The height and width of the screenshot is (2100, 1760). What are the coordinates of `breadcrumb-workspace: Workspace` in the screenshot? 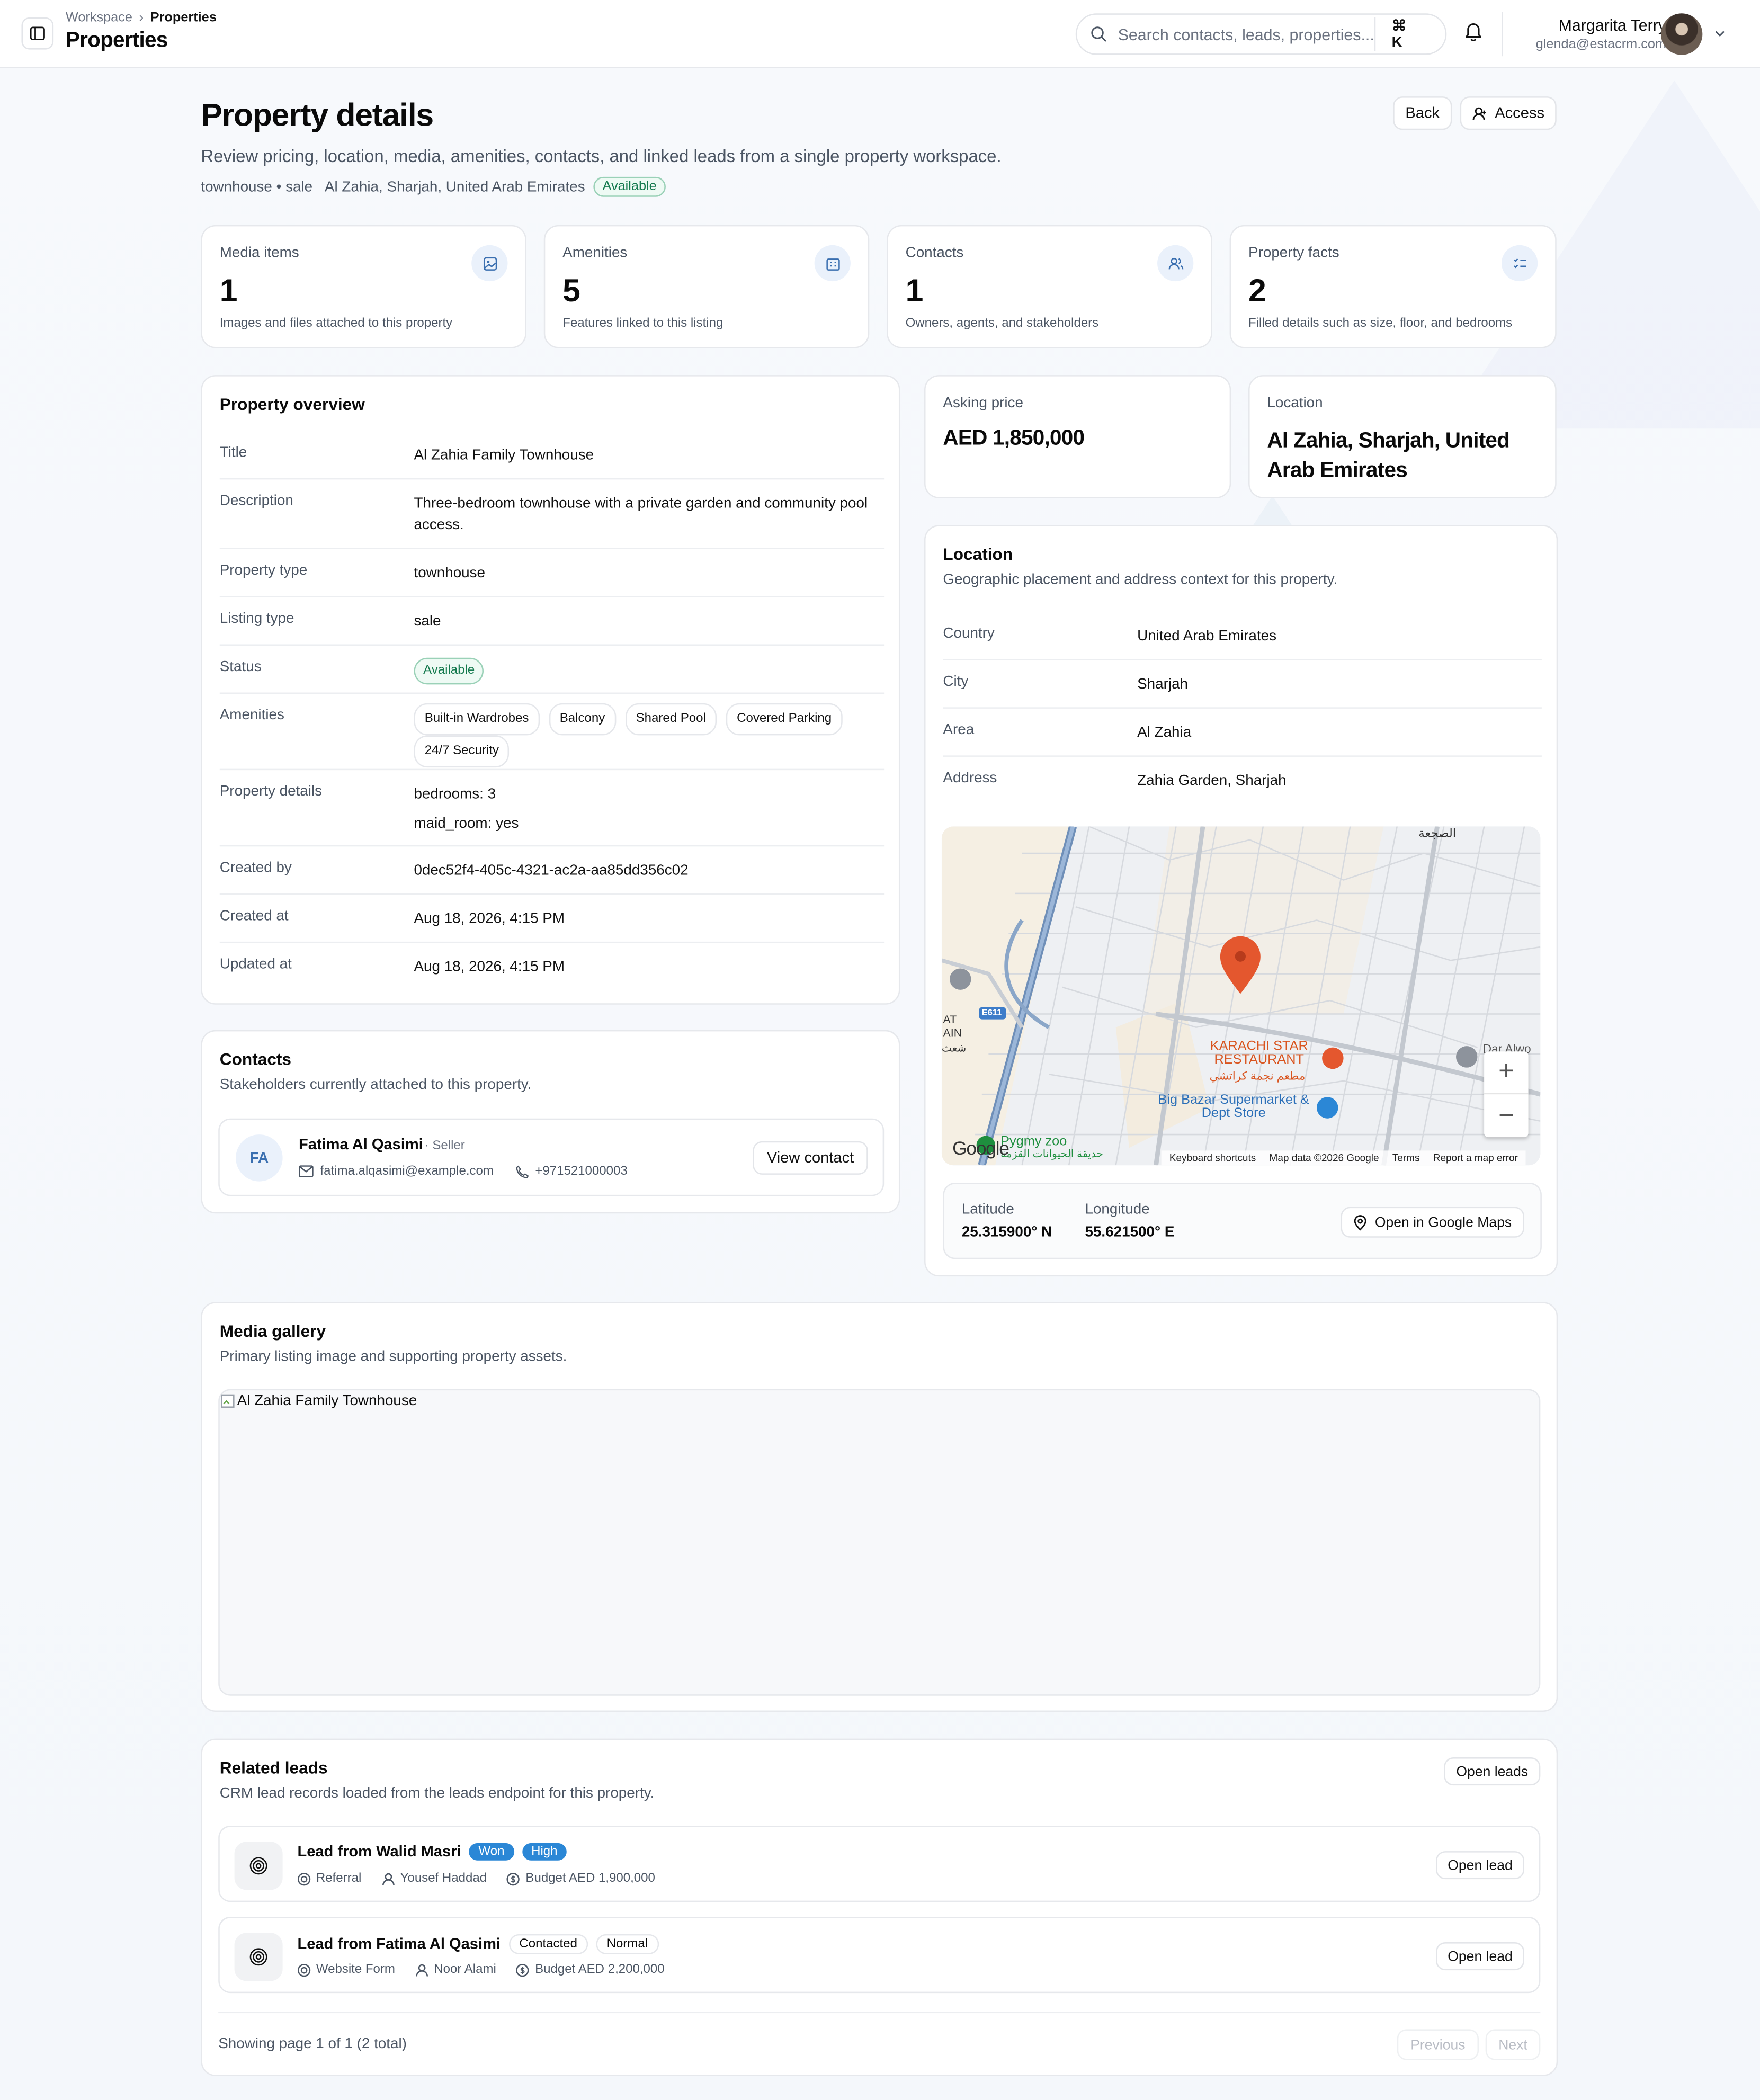 It's located at (99, 18).